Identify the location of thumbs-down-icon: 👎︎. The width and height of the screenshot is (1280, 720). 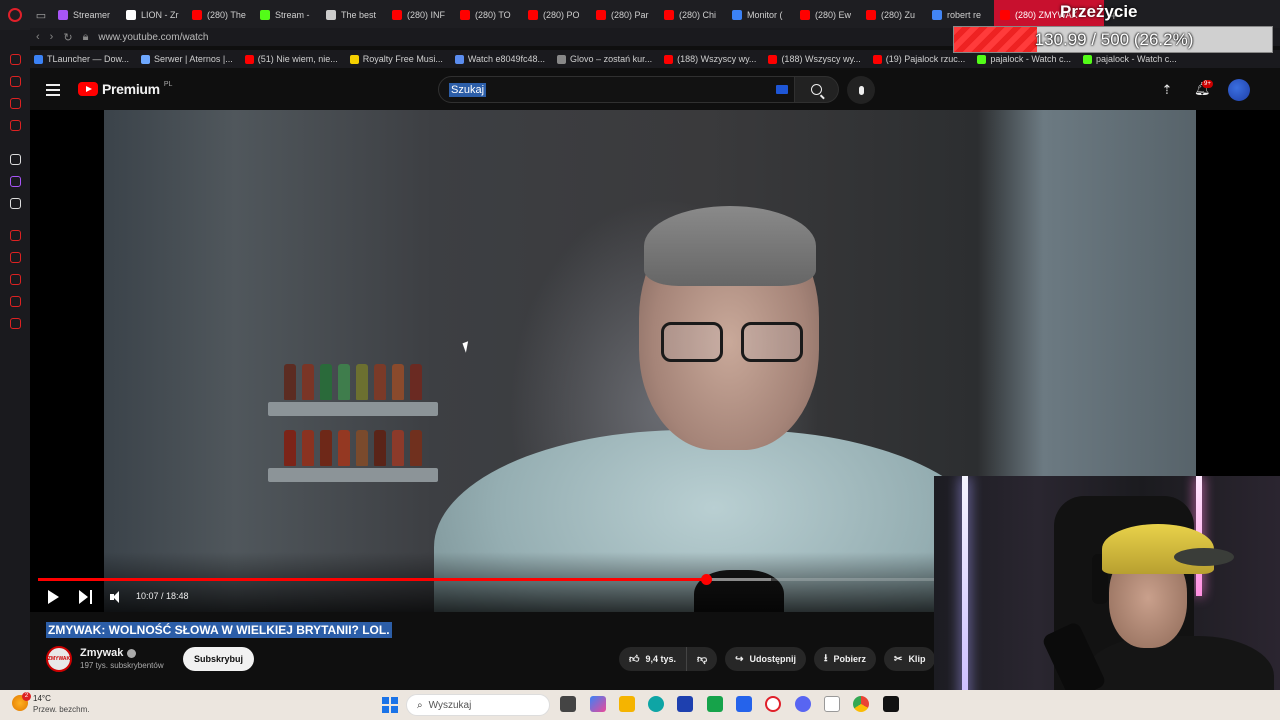
(702, 659).